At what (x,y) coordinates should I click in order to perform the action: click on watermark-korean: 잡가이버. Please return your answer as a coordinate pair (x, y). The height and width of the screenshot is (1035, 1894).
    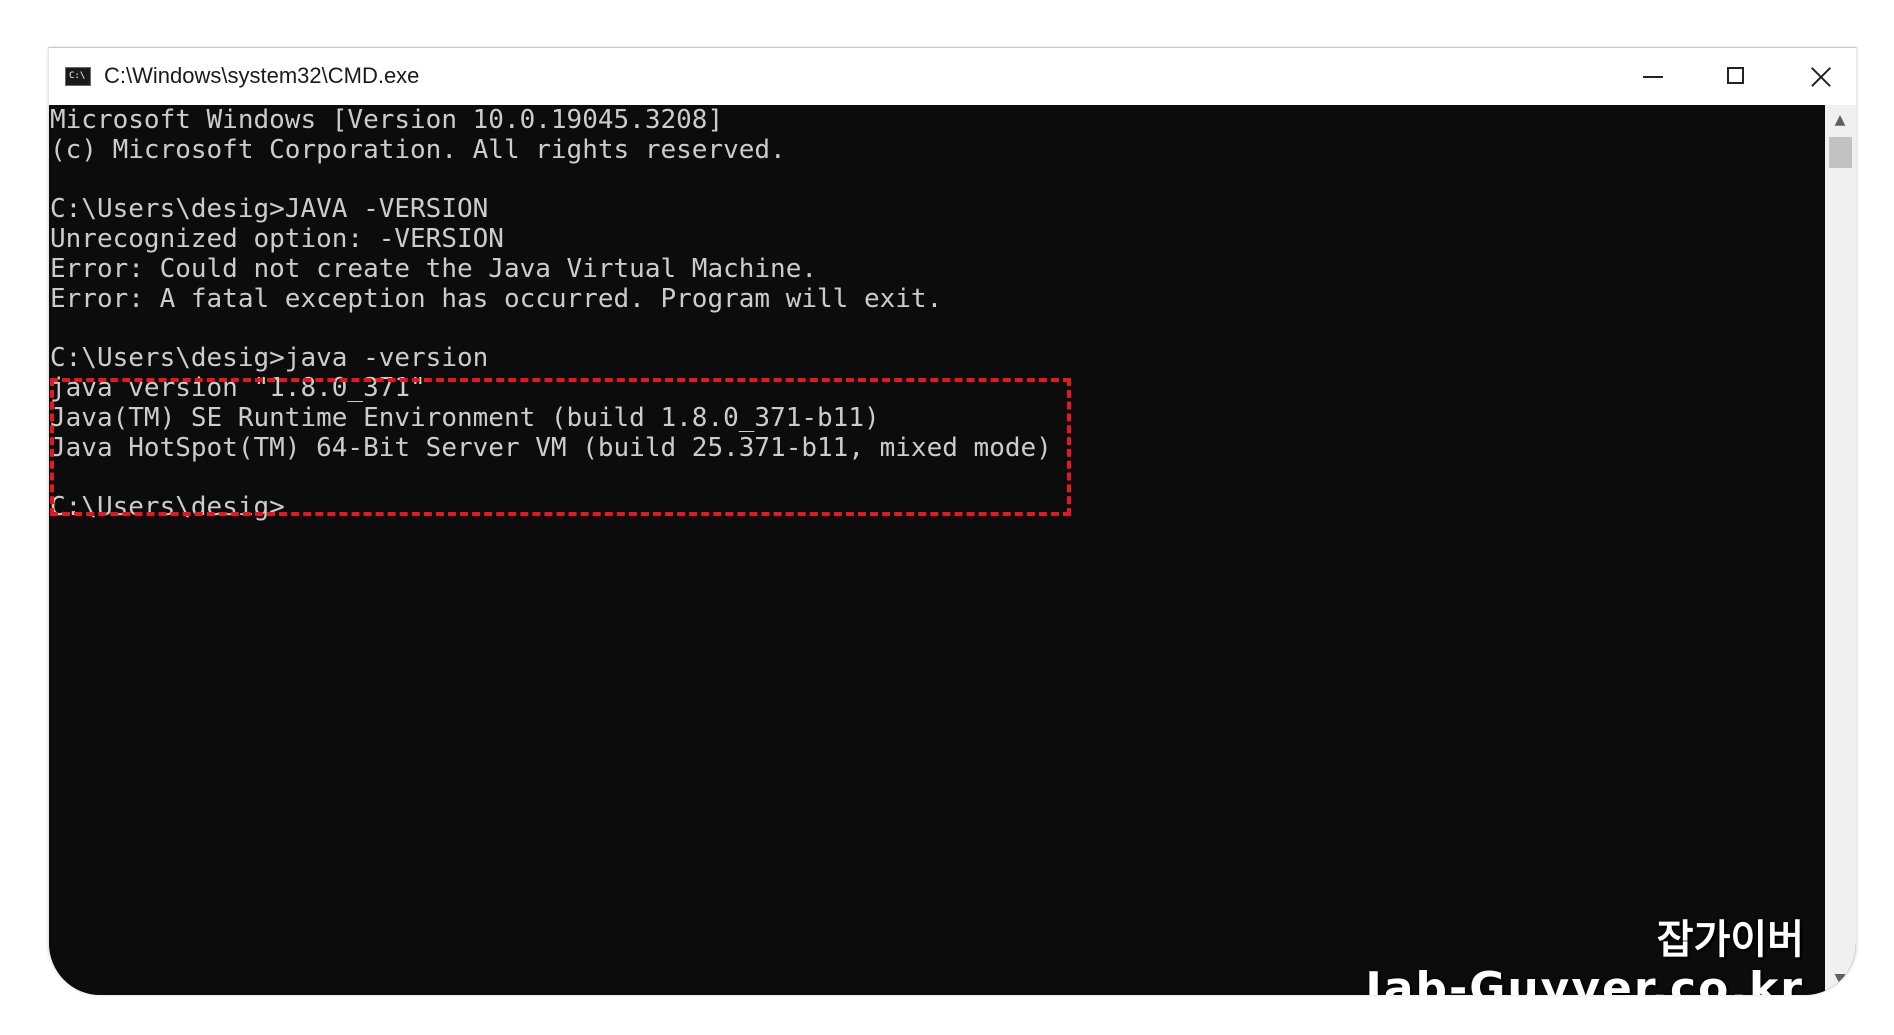
    Looking at the image, I should click on (1730, 940).